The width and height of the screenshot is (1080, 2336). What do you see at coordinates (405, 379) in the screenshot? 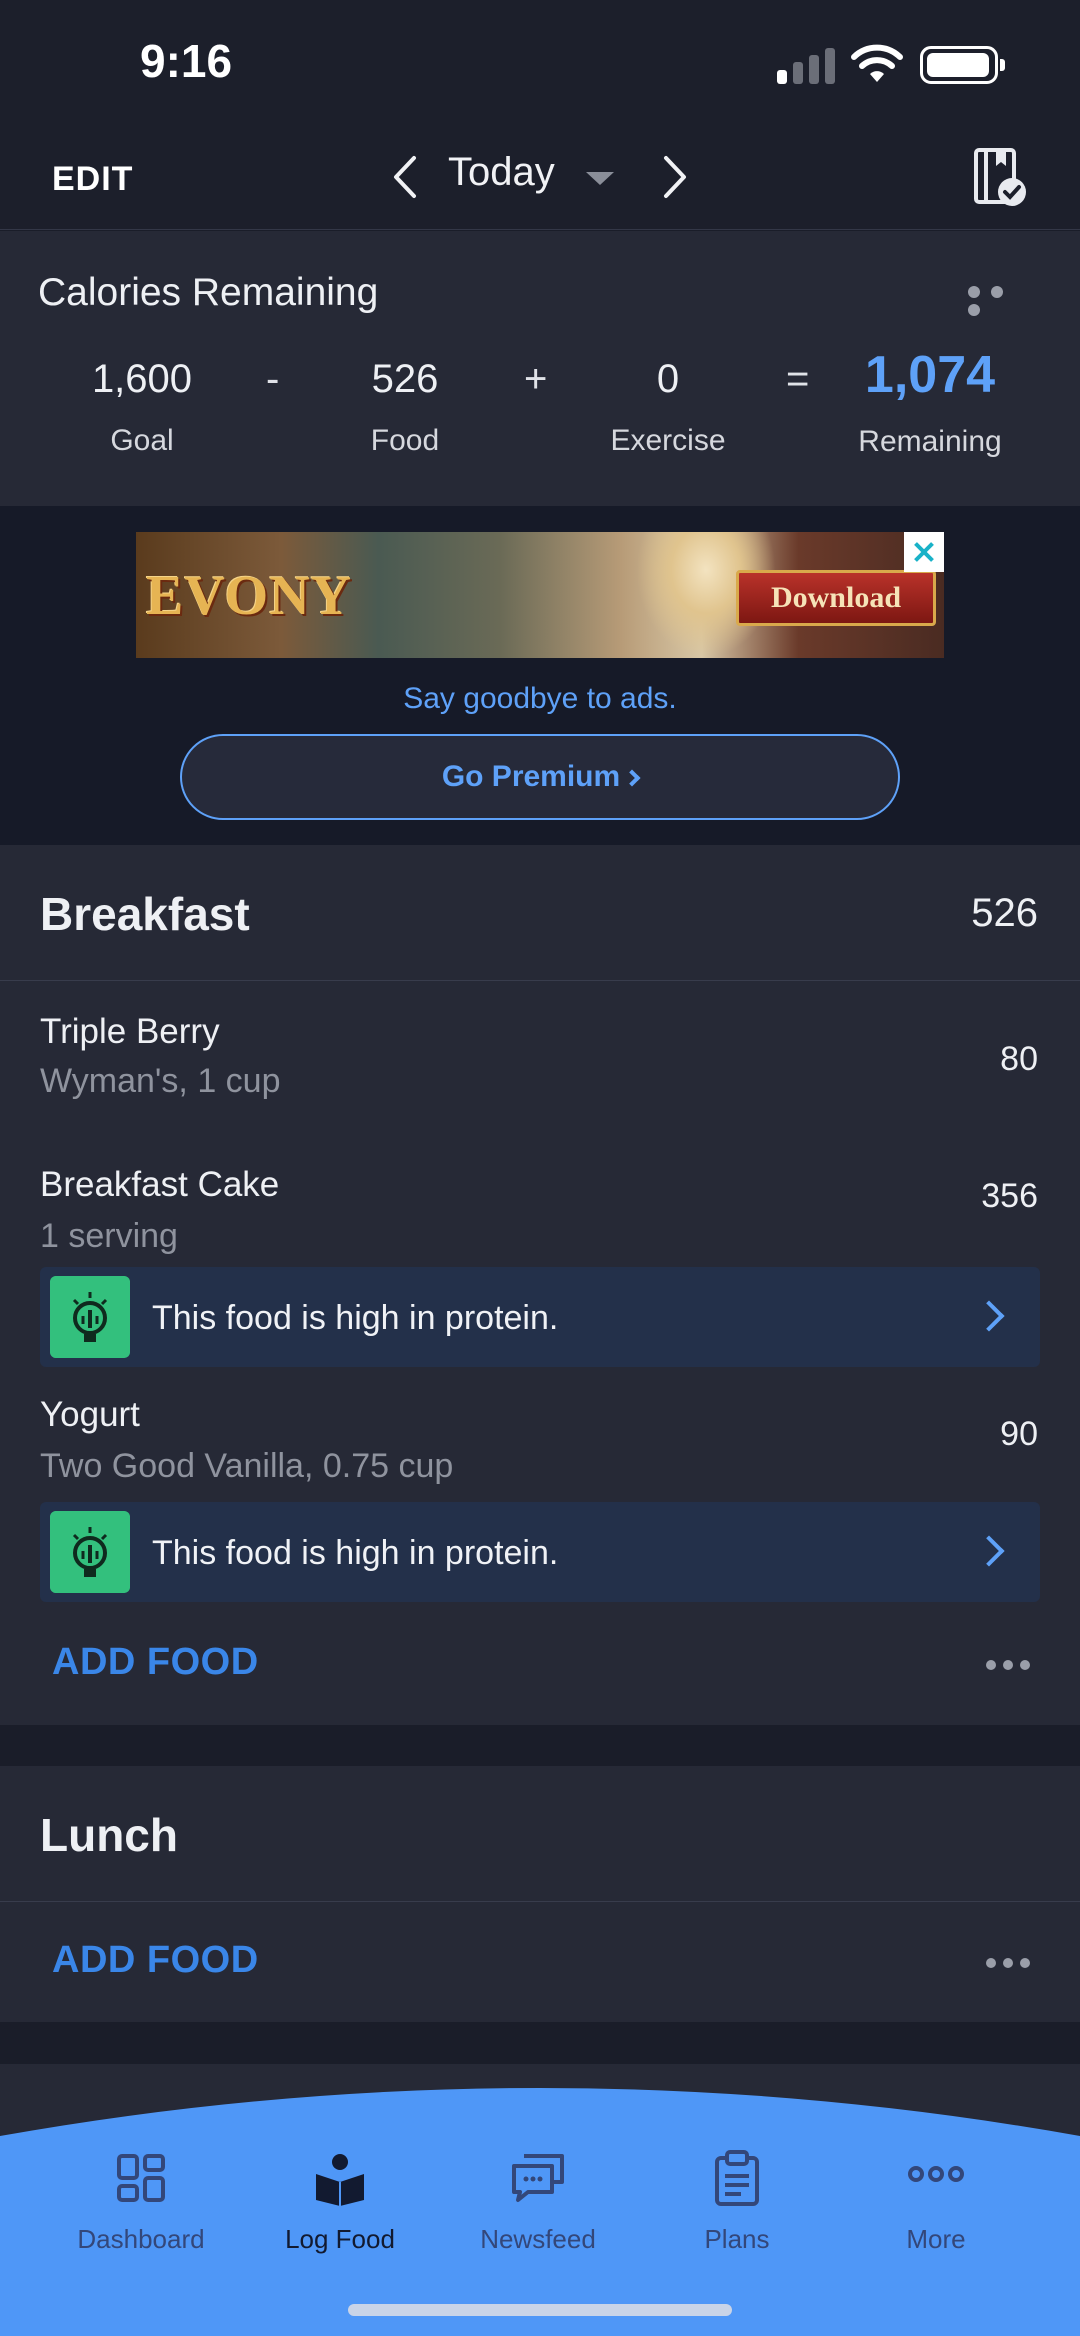
I see `food-value: 526` at bounding box center [405, 379].